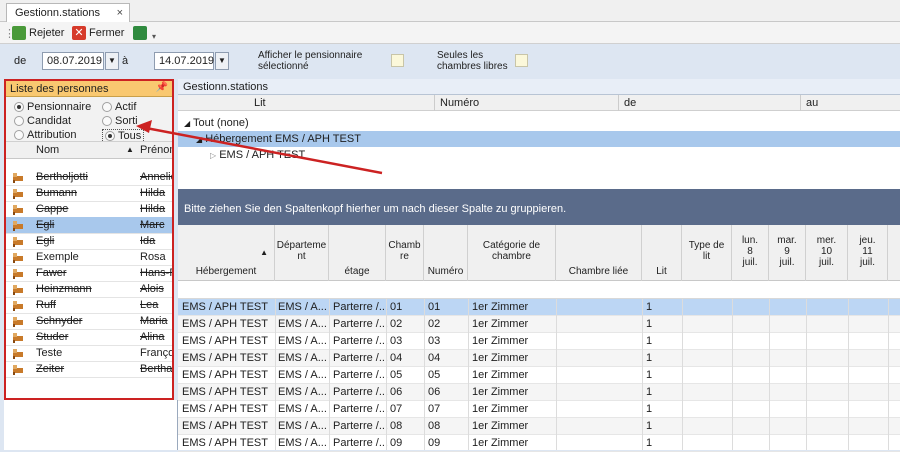 This screenshot has width=900, height=452. Describe the element at coordinates (126, 107) in the screenshot. I see `radio-actif-label: Actif` at that location.